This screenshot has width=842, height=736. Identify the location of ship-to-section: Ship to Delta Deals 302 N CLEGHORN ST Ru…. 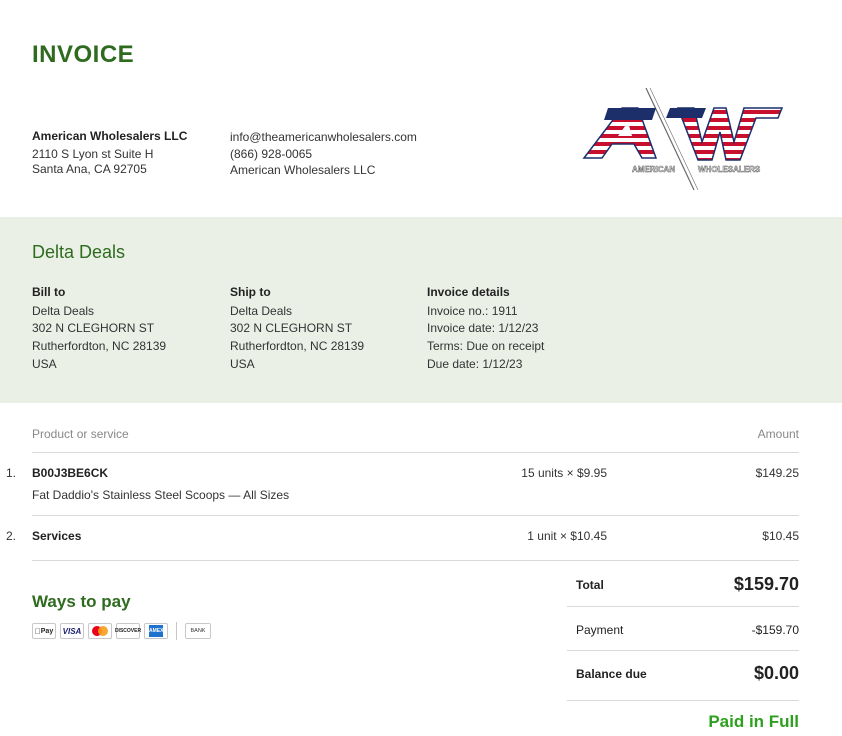
(297, 329).